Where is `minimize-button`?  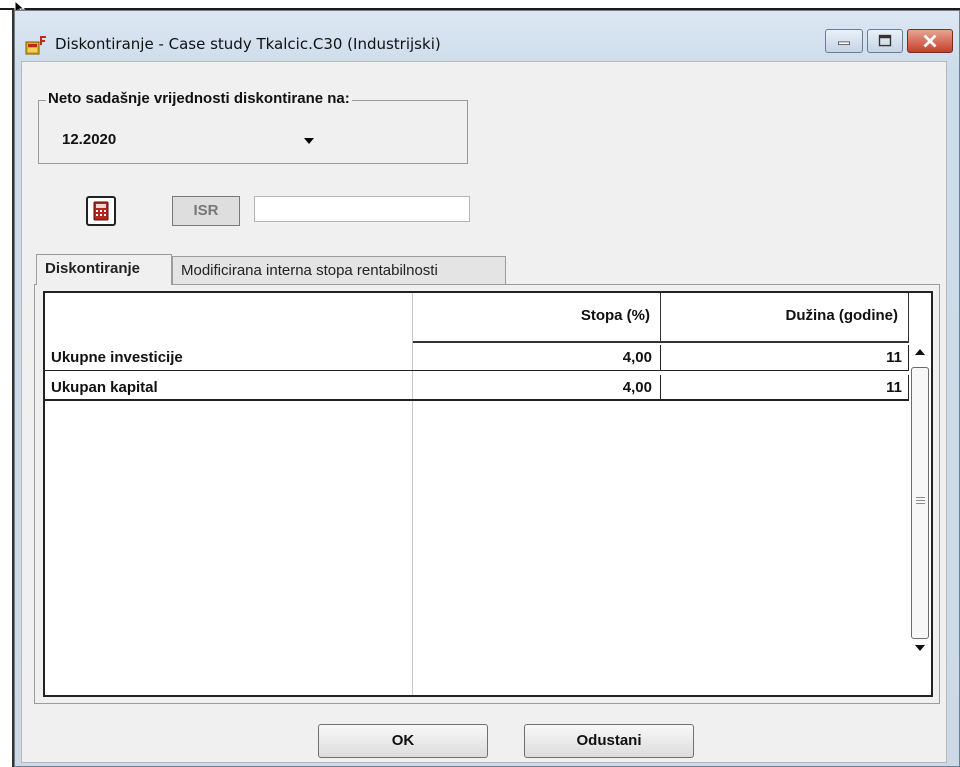 minimize-button is located at coordinates (844, 41).